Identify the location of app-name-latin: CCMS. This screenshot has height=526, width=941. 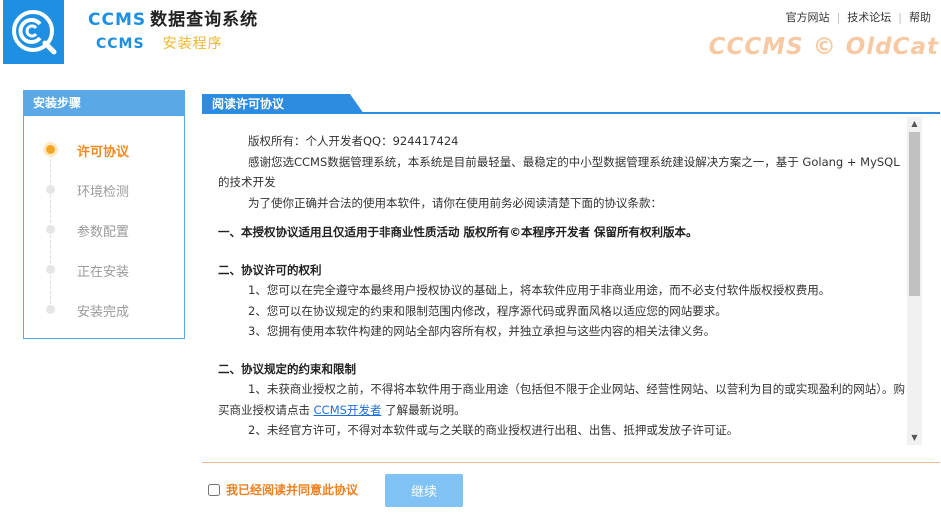
(117, 20).